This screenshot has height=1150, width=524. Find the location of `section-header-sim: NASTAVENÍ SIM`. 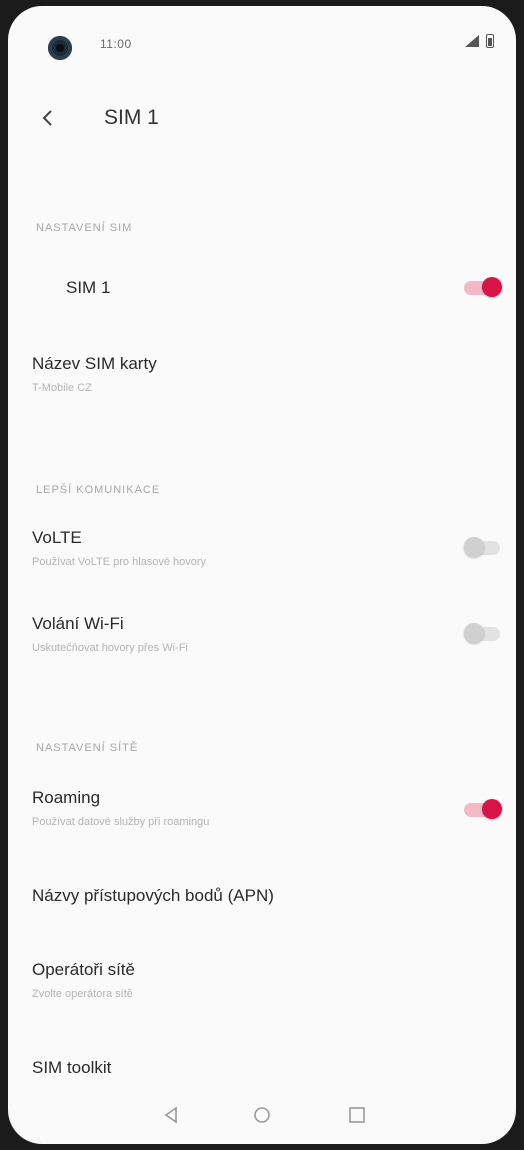

section-header-sim: NASTAVENÍ SIM is located at coordinates (84, 228).